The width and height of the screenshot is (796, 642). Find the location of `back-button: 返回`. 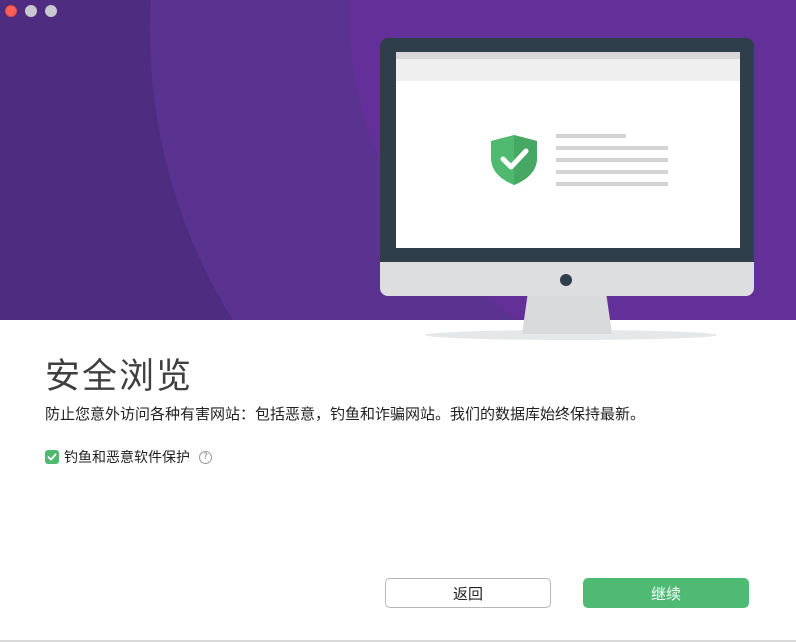

back-button: 返回 is located at coordinates (468, 593).